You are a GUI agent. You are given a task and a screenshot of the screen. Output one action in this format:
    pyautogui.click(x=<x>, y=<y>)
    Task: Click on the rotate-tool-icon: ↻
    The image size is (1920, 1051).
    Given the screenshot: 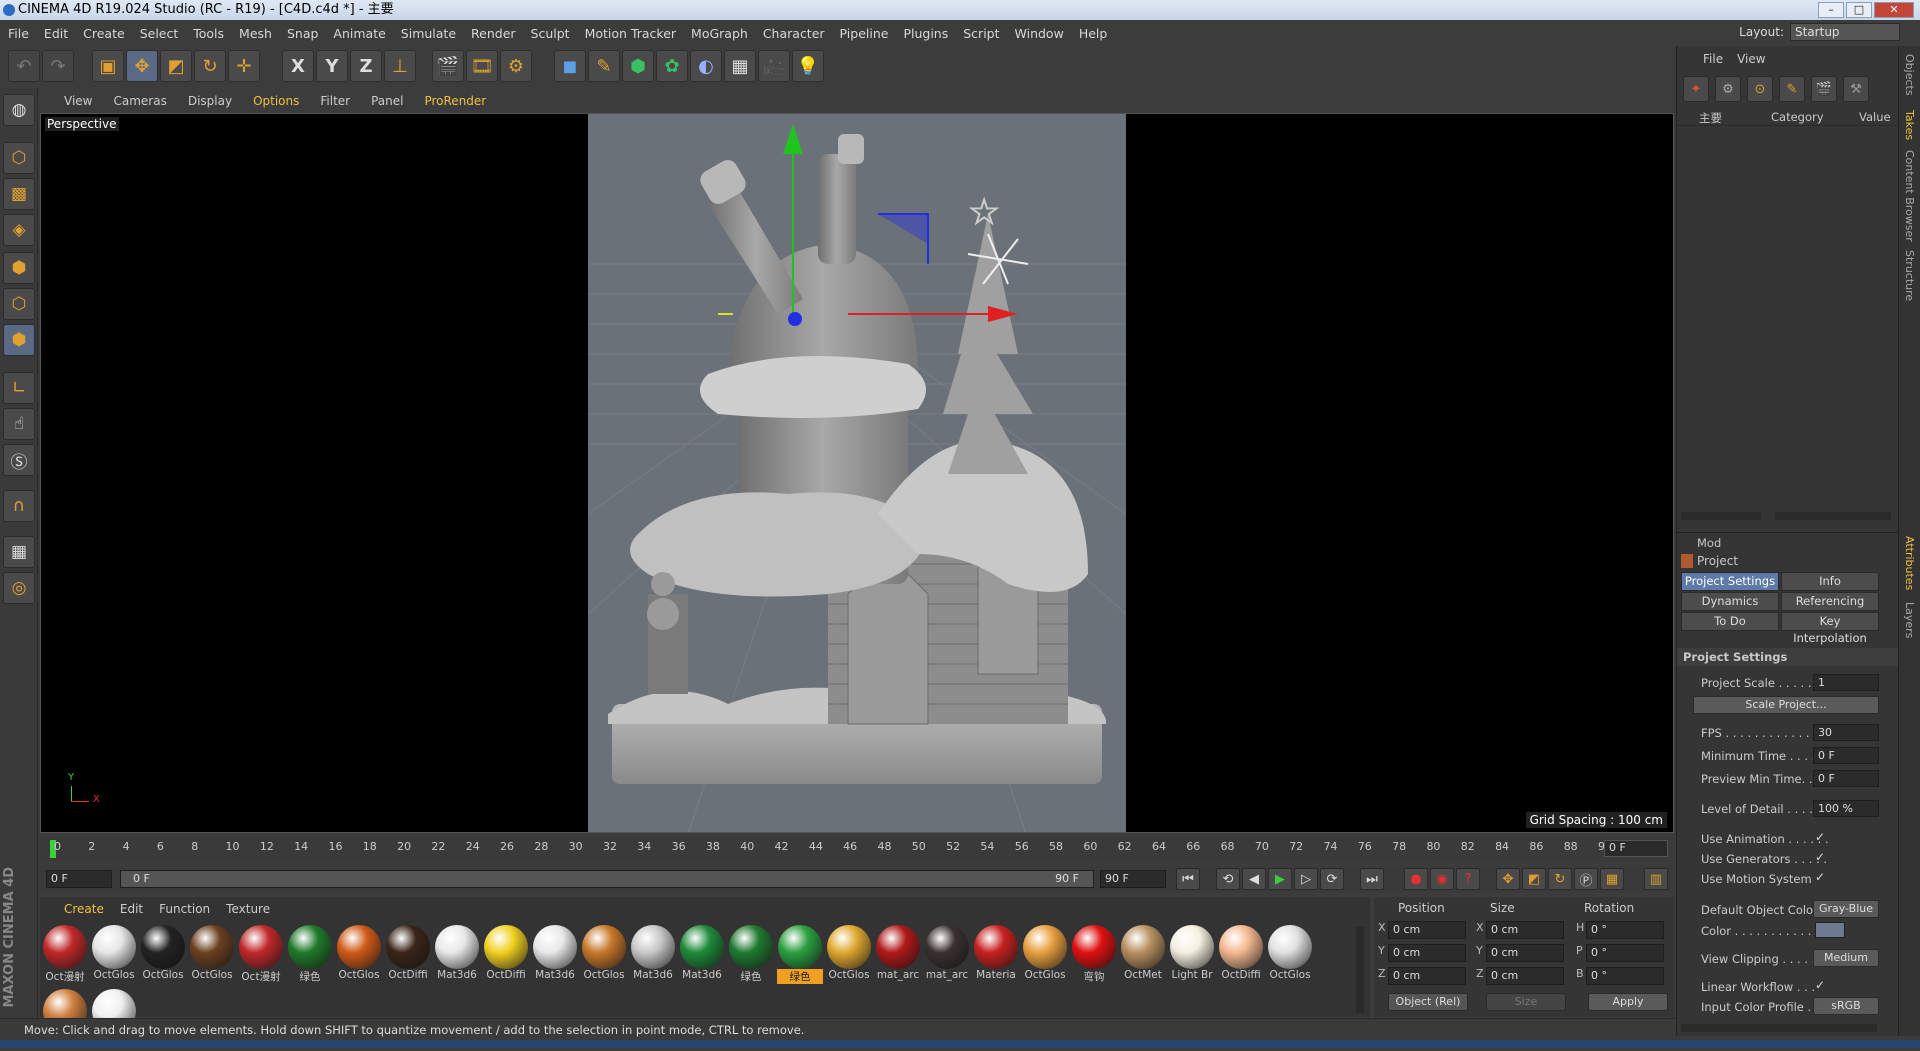 What is the action you would take?
    pyautogui.click(x=210, y=66)
    